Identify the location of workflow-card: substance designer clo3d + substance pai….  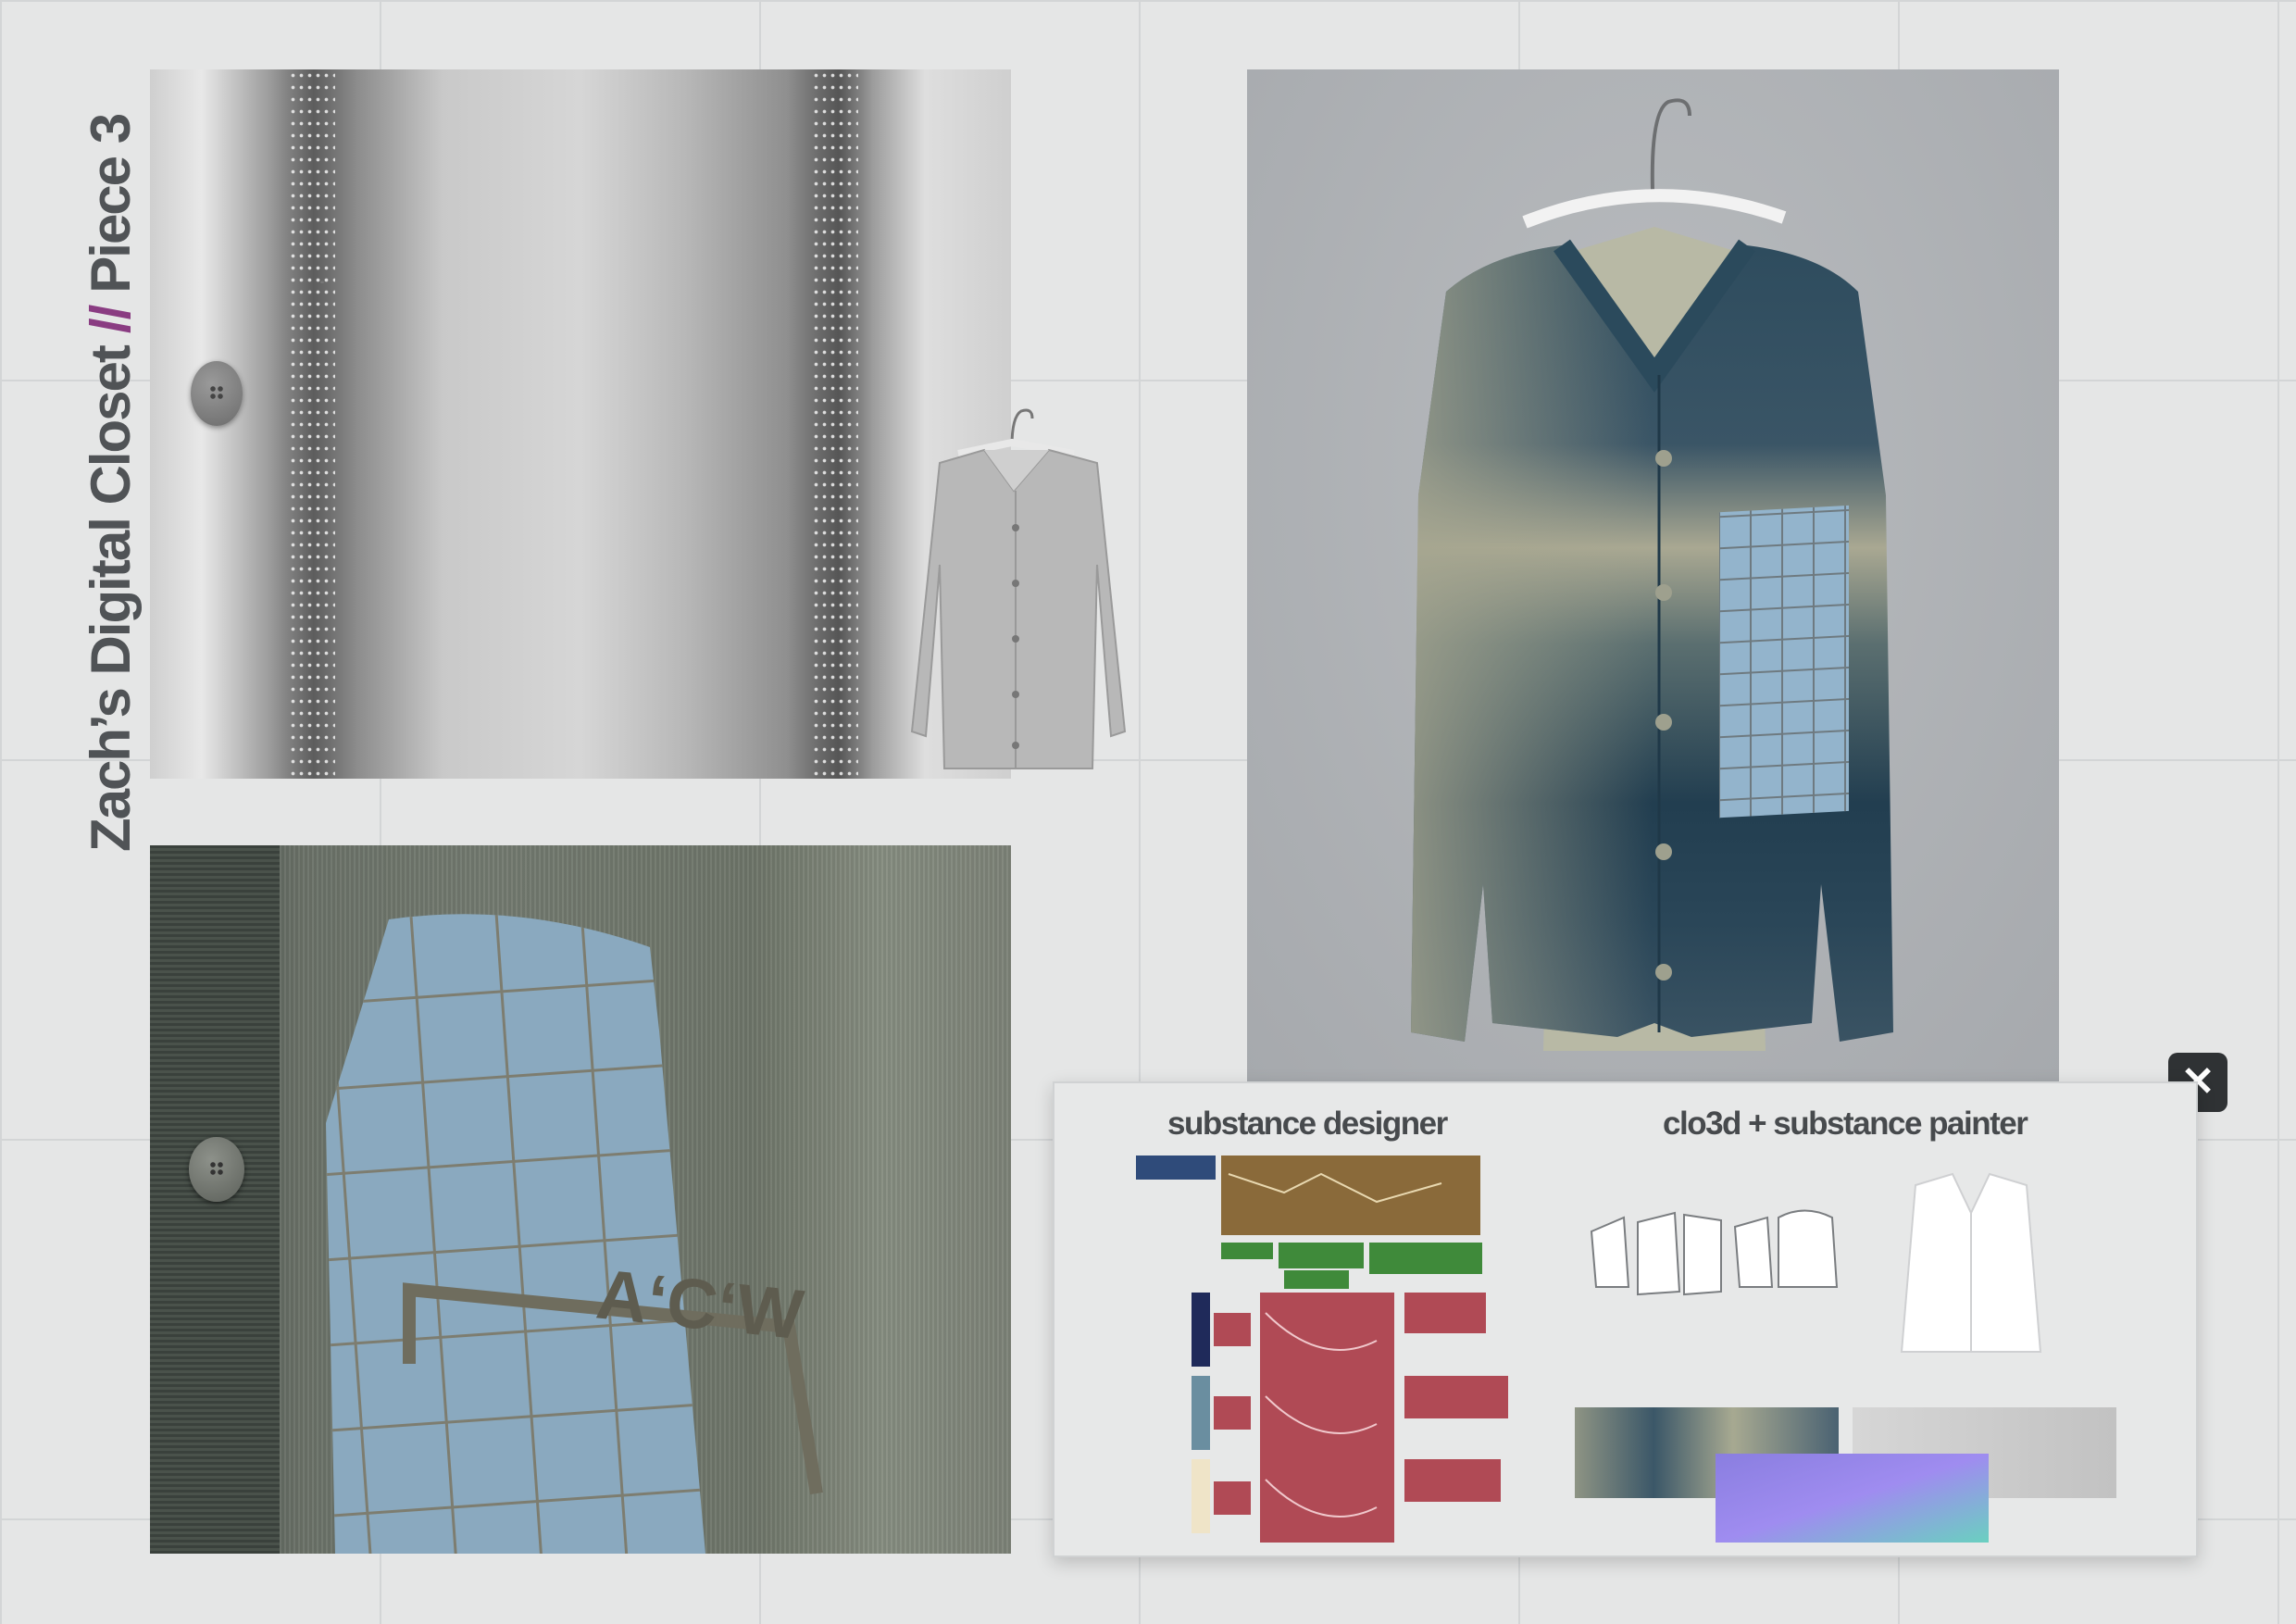
(1625, 1319).